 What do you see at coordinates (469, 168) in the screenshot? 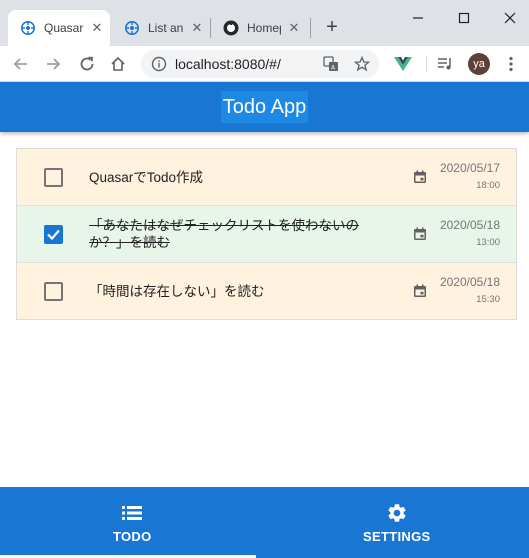
I see `todo-date: 2020/05/17` at bounding box center [469, 168].